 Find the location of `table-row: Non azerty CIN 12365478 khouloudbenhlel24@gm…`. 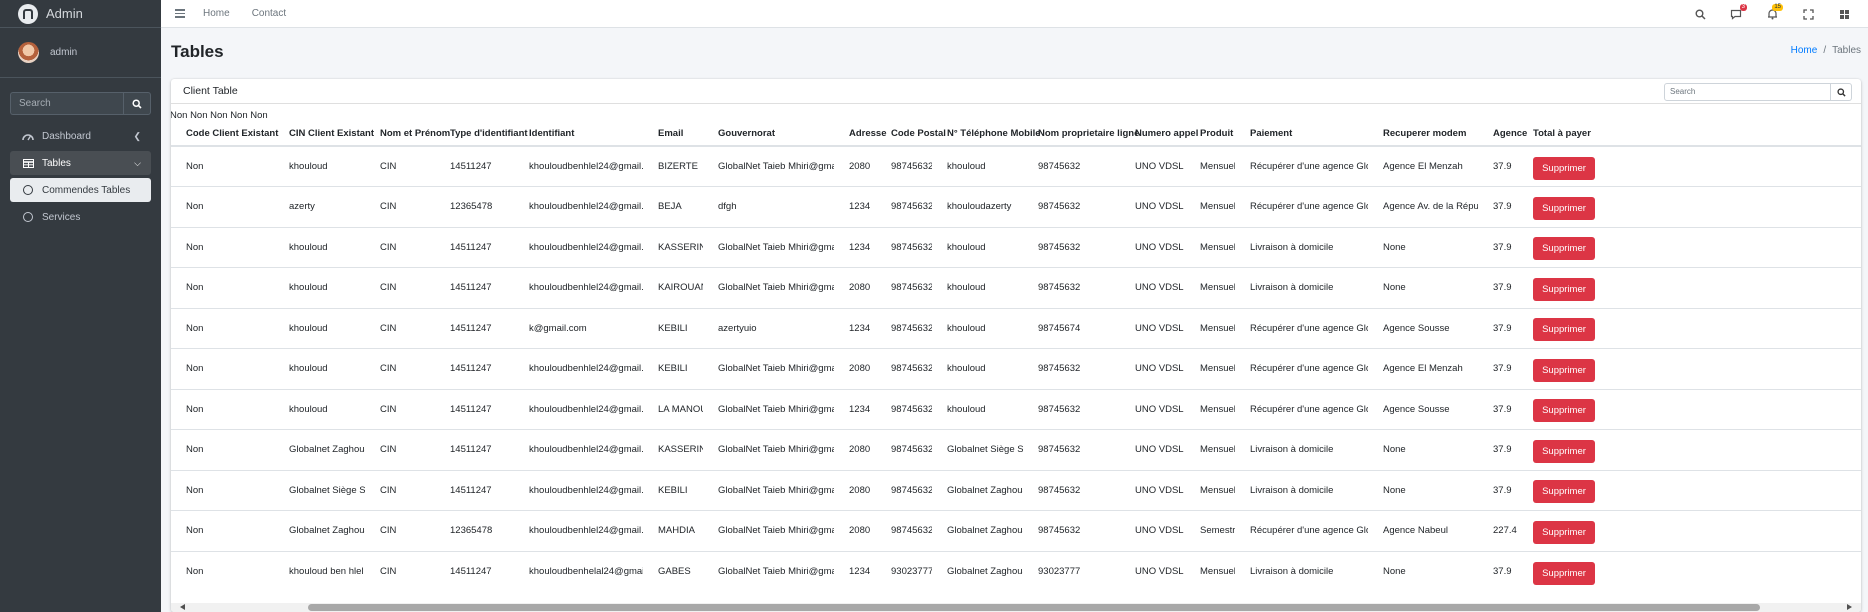

table-row: Non azerty CIN 12365478 khouloudbenhlel24@gm… is located at coordinates (1016, 206).